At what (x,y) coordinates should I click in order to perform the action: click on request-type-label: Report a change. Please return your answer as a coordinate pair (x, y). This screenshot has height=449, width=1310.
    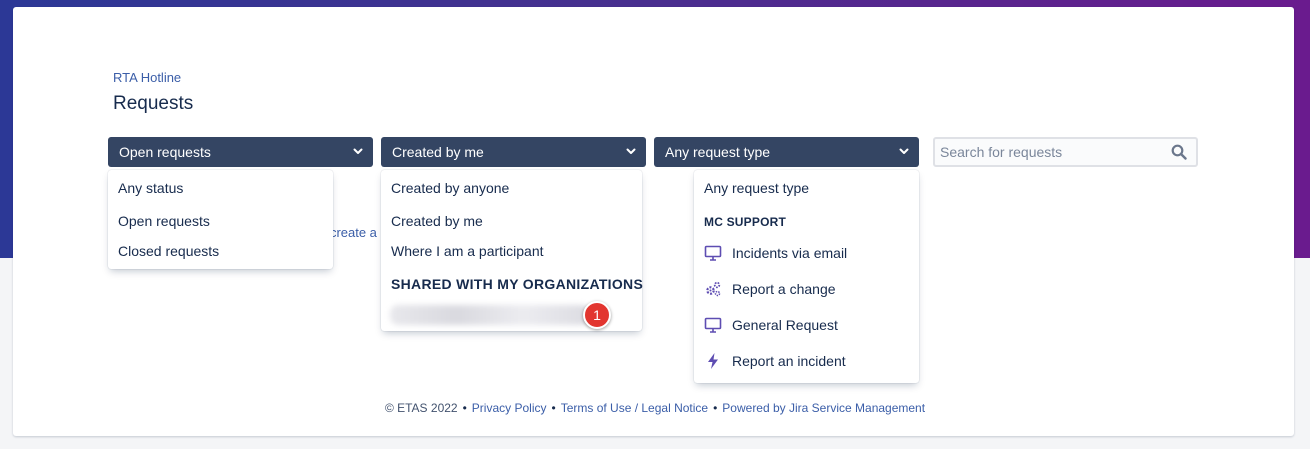
    Looking at the image, I should click on (784, 289).